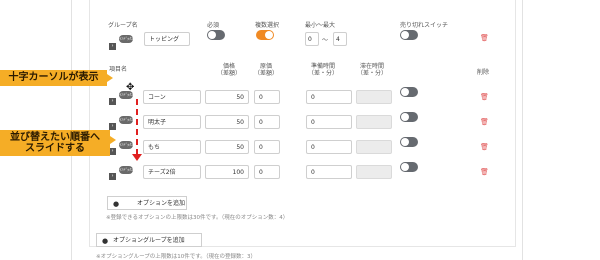 This screenshot has width=600, height=260. I want to click on col-prep-time: 準備時間 （差・分）, so click(322, 70).